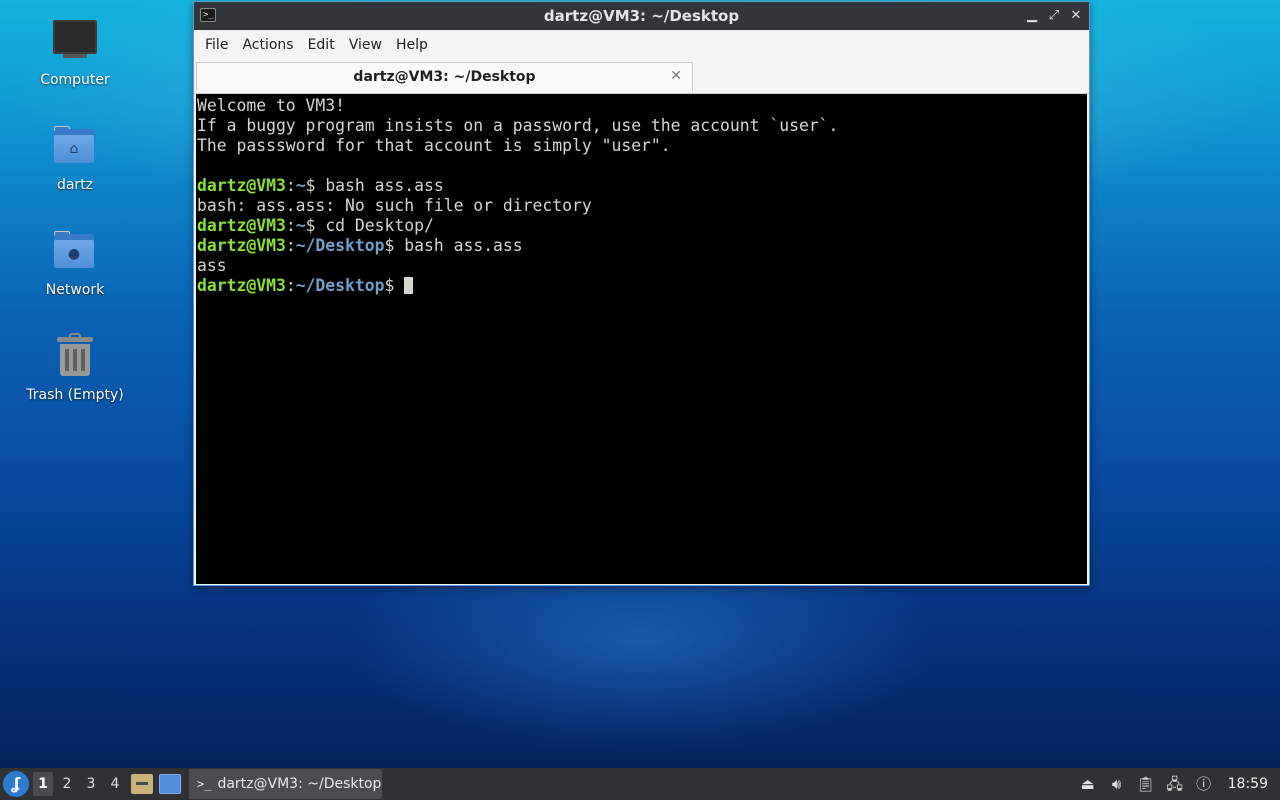  I want to click on window-titlebar: >_ dartz@VM3: ~/Desktop ▁ ⤢ ✕, so click(641, 16).